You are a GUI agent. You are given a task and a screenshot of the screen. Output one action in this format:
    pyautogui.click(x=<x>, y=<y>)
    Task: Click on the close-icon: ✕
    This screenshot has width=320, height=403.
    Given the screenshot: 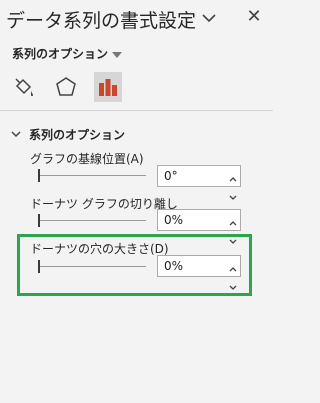 What is the action you would take?
    pyautogui.click(x=254, y=16)
    